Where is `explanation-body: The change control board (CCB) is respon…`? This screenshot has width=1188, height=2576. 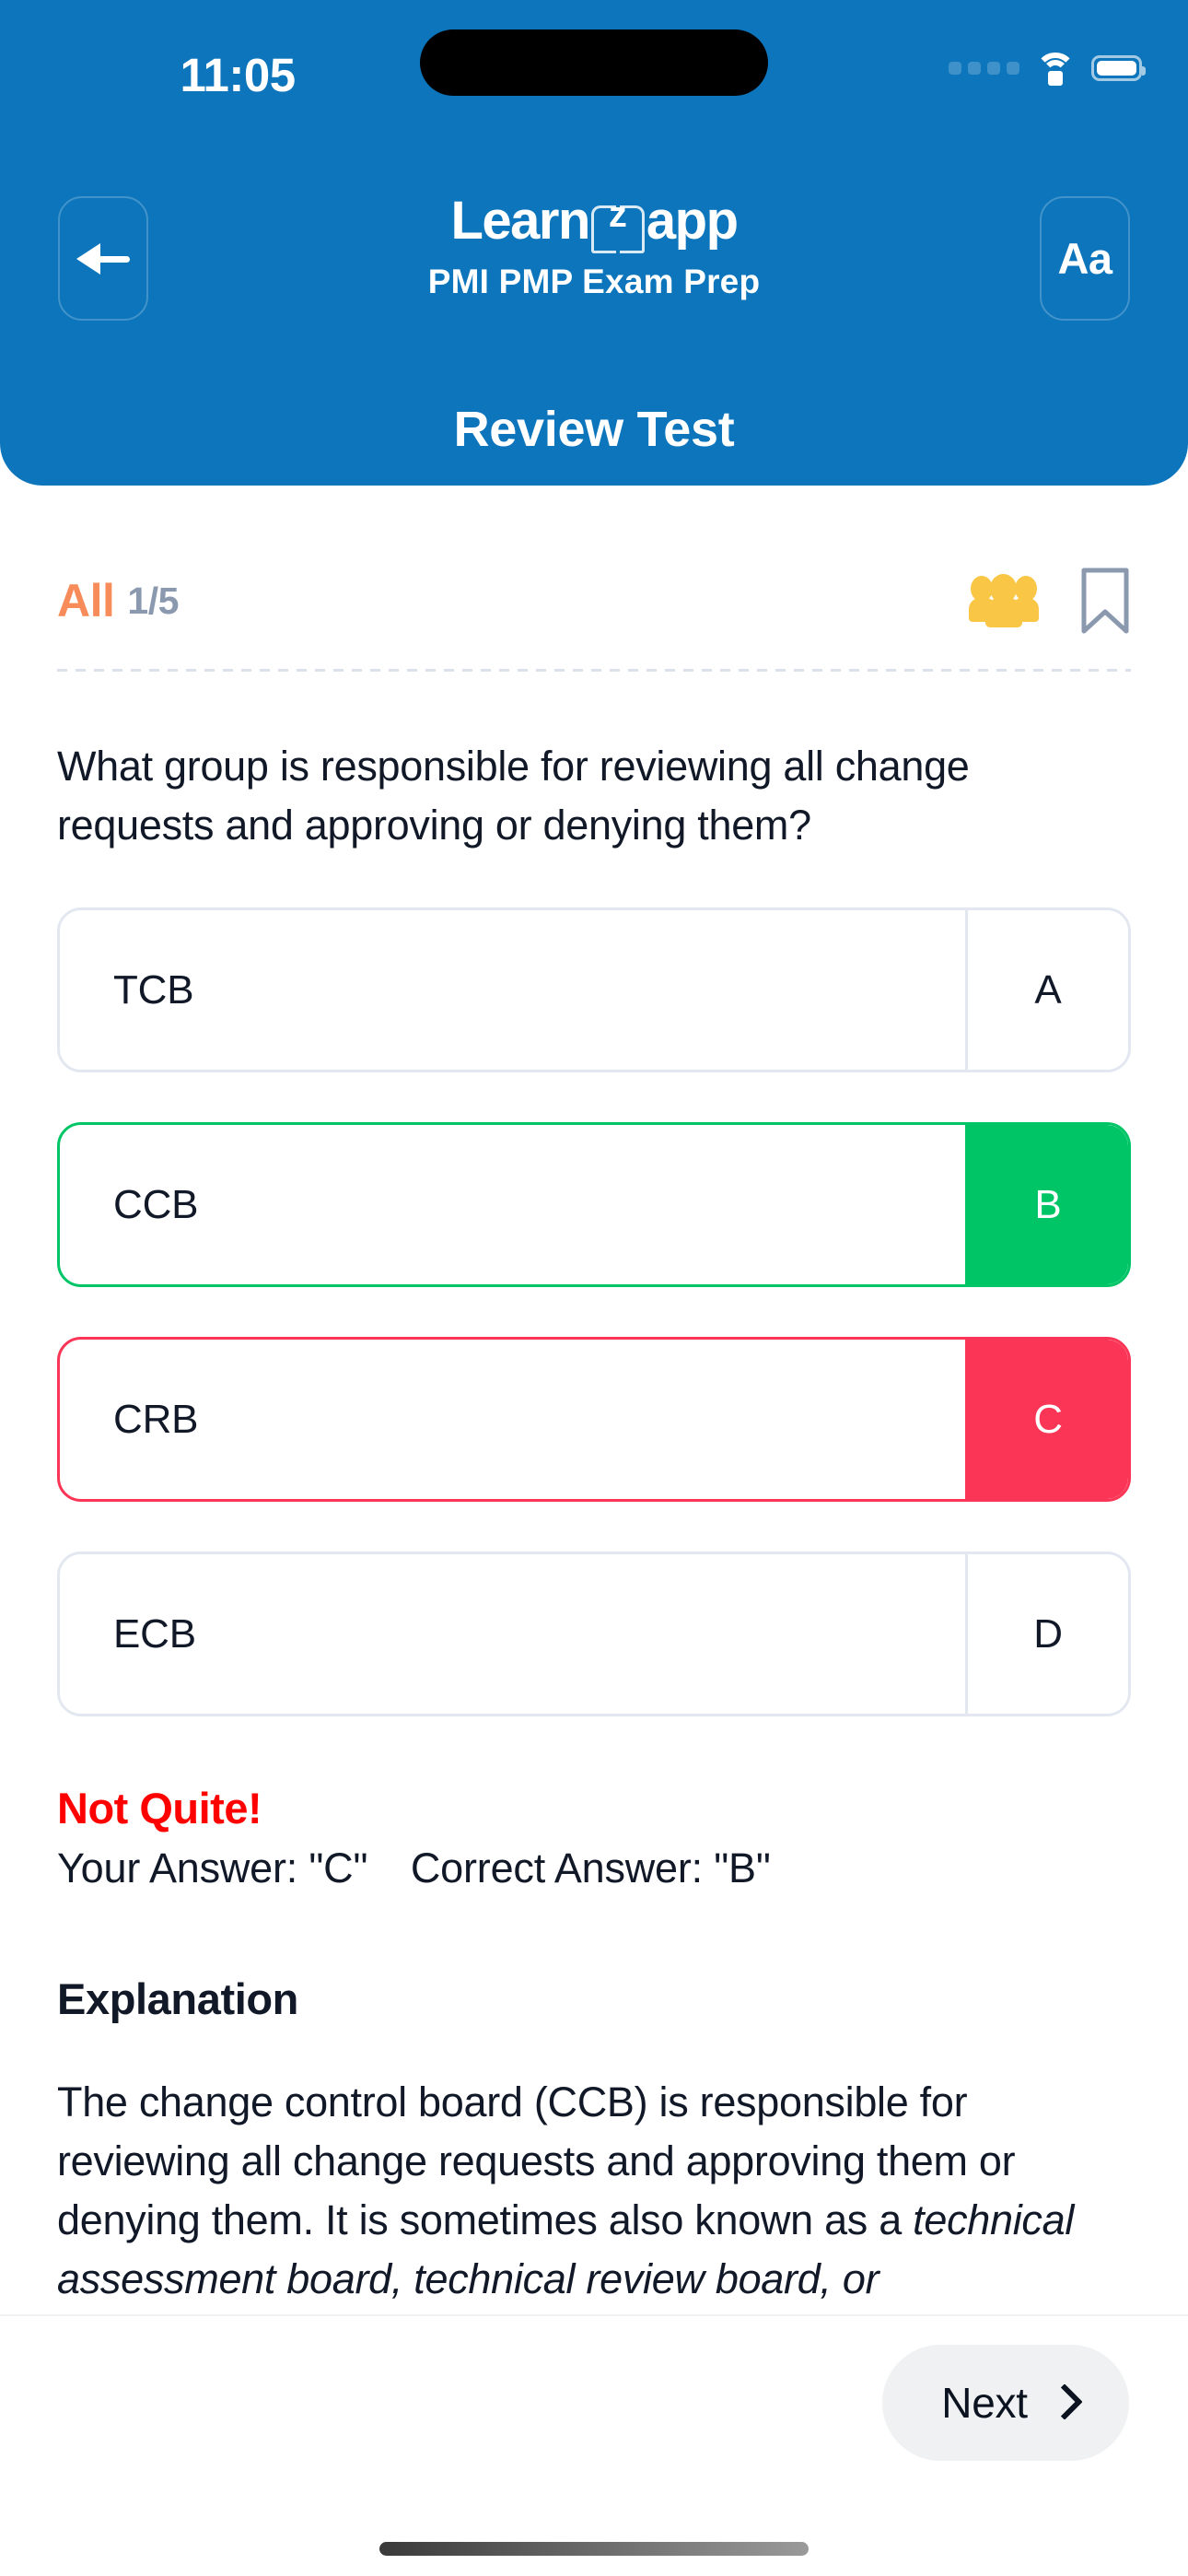 explanation-body: The change control board (CCB) is respon… is located at coordinates (600, 2191).